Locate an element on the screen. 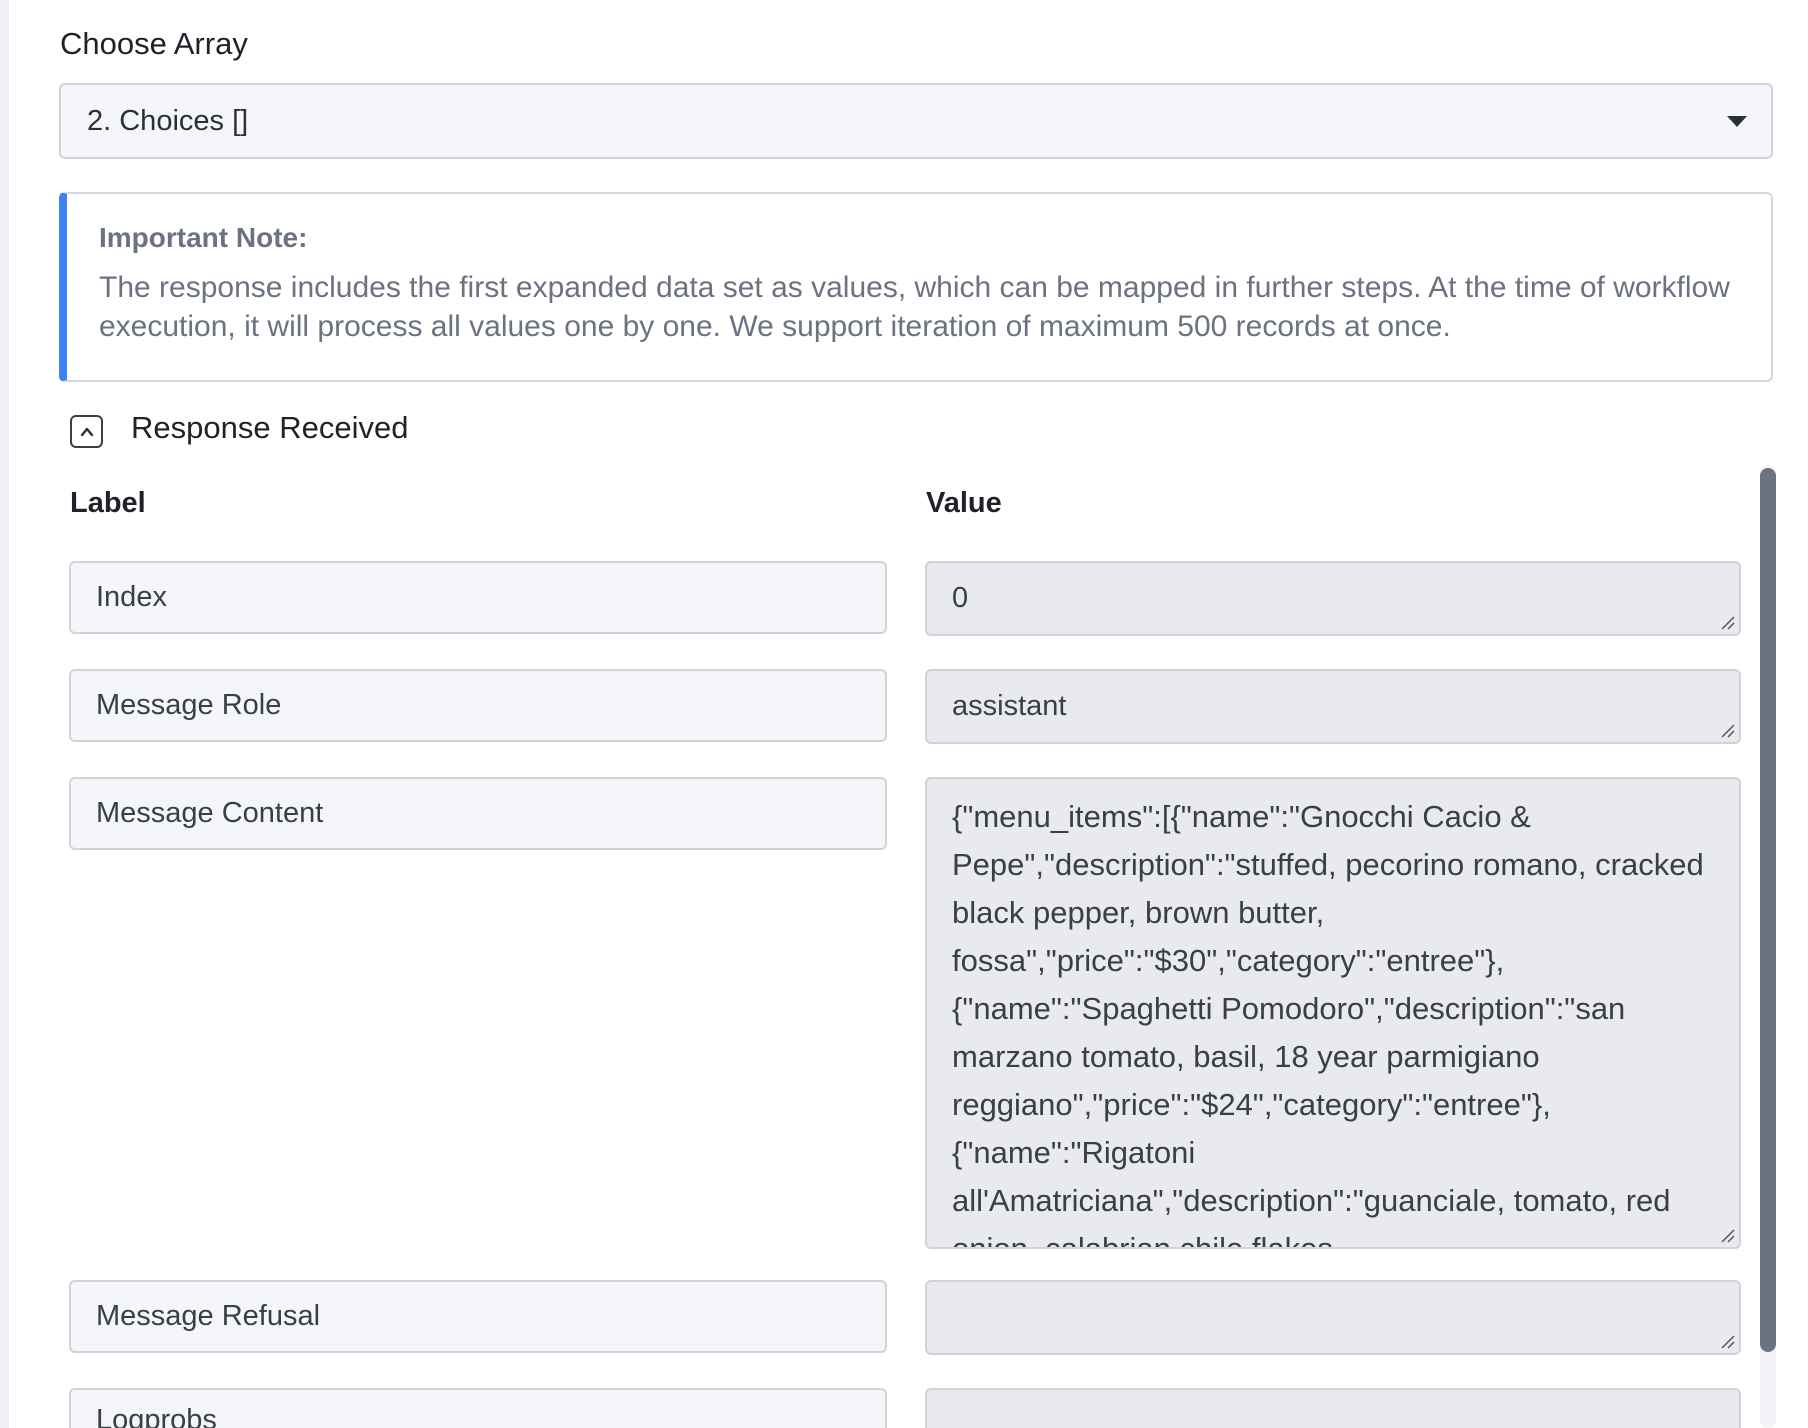  value-text: assistant is located at coordinates (1009, 706).